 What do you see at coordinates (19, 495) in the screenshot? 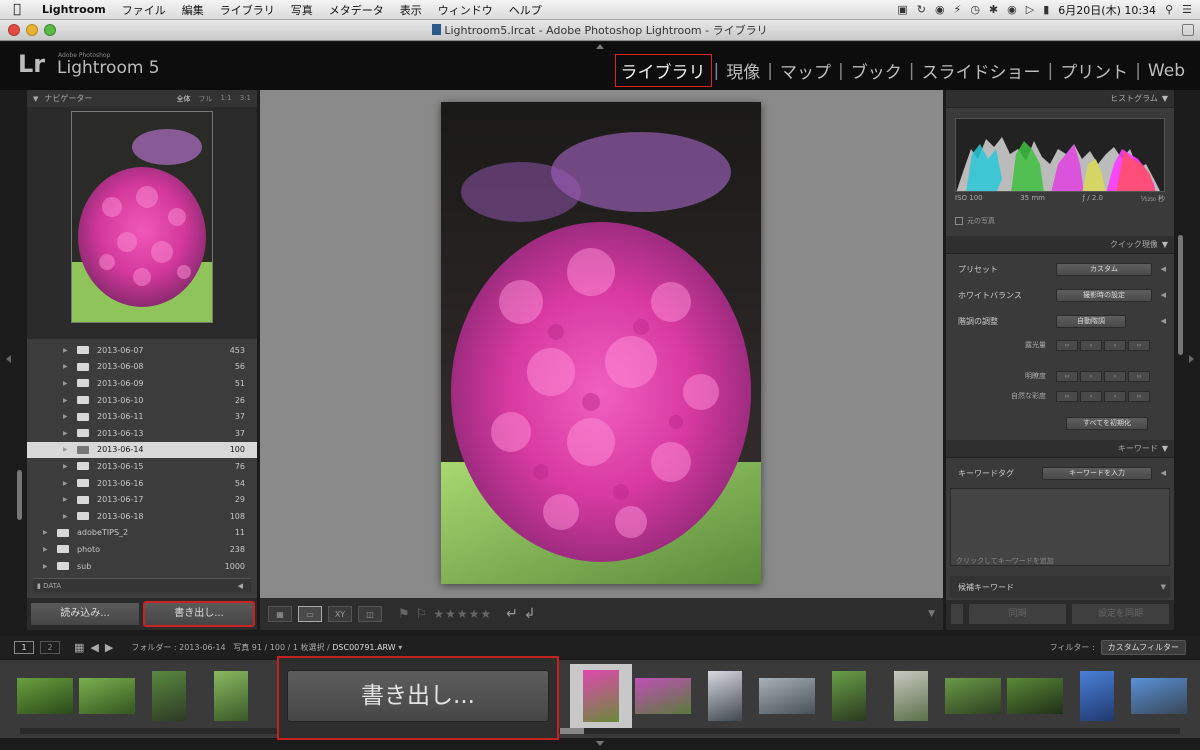
I see `left-panel-scrollbar` at bounding box center [19, 495].